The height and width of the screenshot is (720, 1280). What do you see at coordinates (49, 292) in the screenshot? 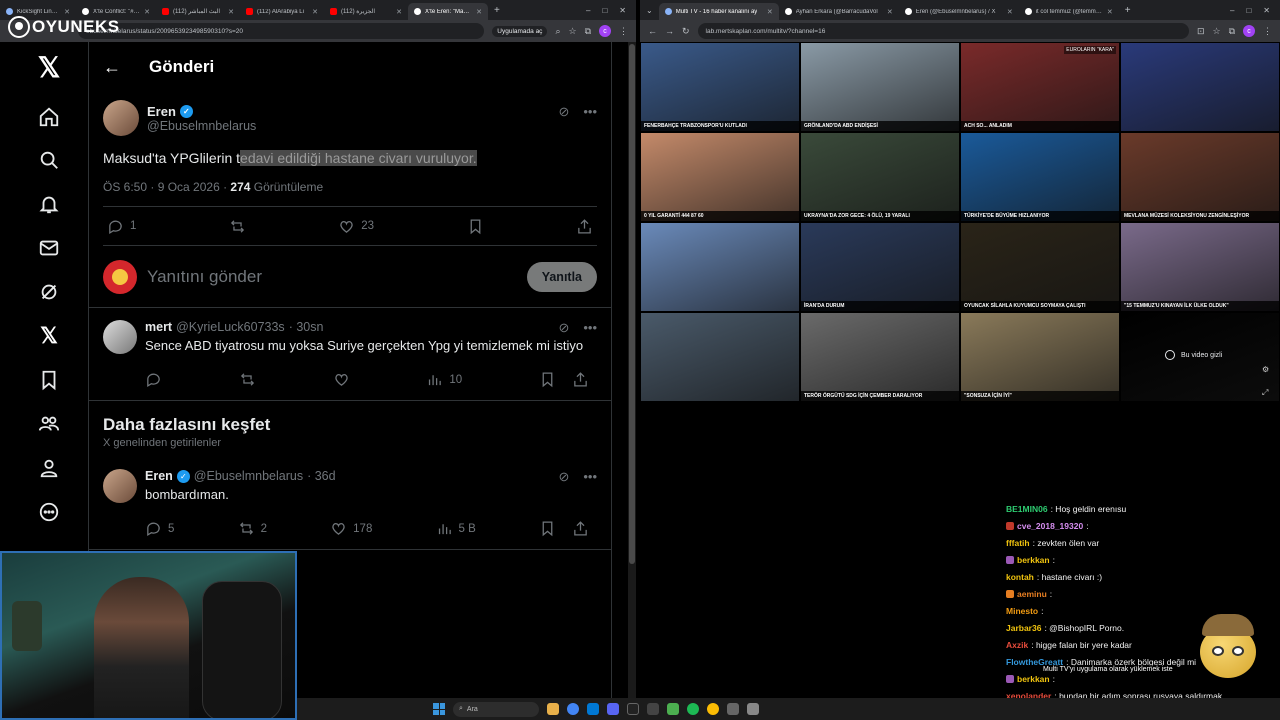
I see `grok-icon` at bounding box center [49, 292].